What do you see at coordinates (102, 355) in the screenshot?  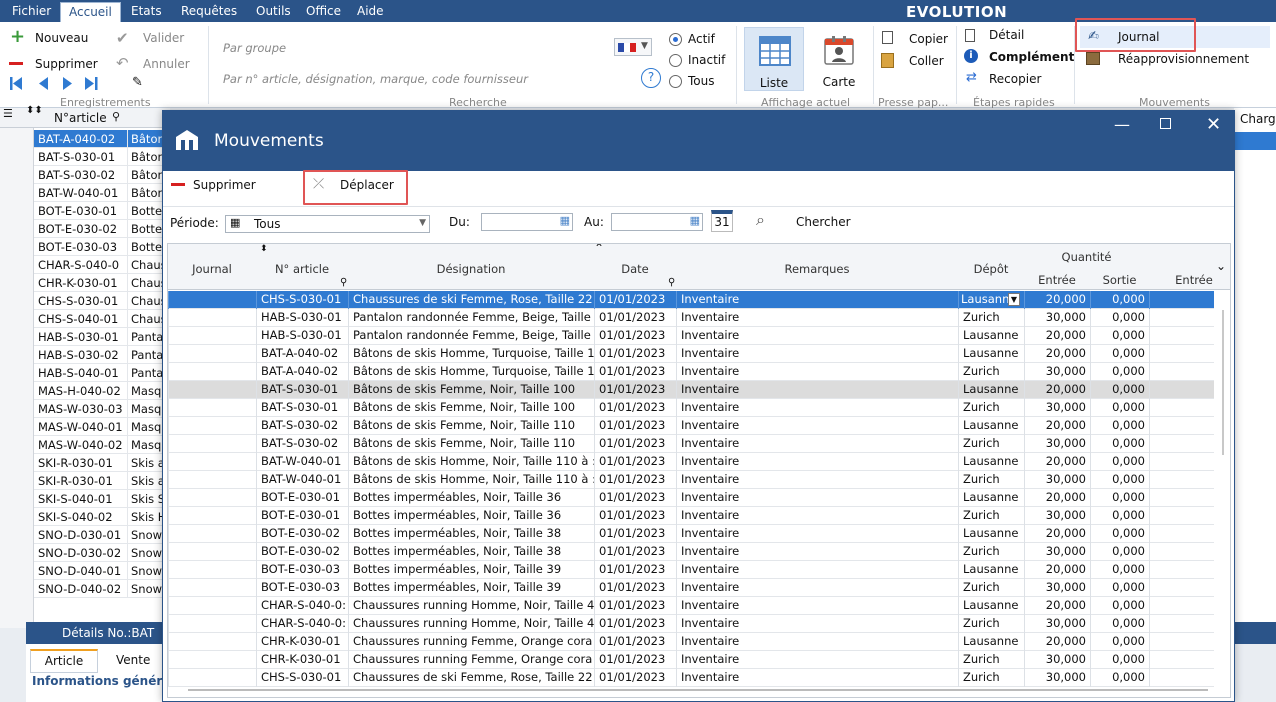 I see `list-item: HAB-S-030-02 Panta` at bounding box center [102, 355].